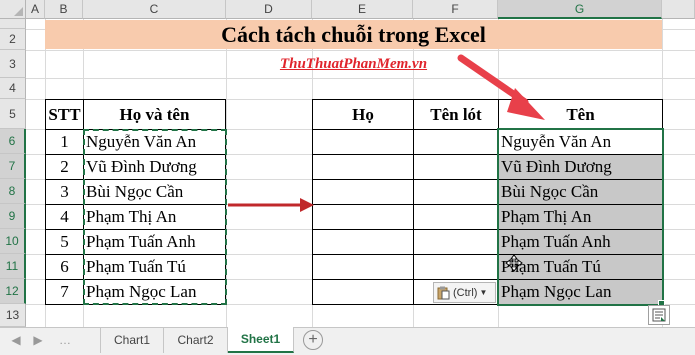  I want to click on row-header-5: 5, so click(13, 114).